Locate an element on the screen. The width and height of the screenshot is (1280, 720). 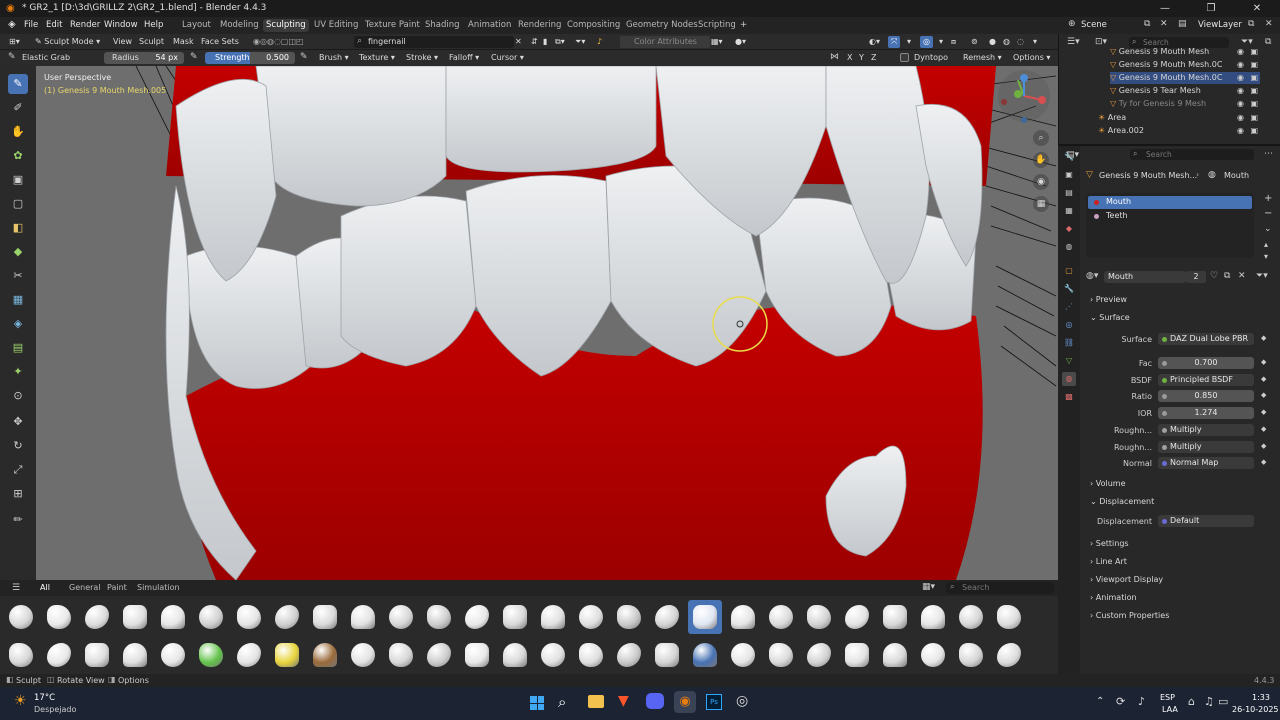
menu-stroke: Stroke ▾ is located at coordinates (422, 58).